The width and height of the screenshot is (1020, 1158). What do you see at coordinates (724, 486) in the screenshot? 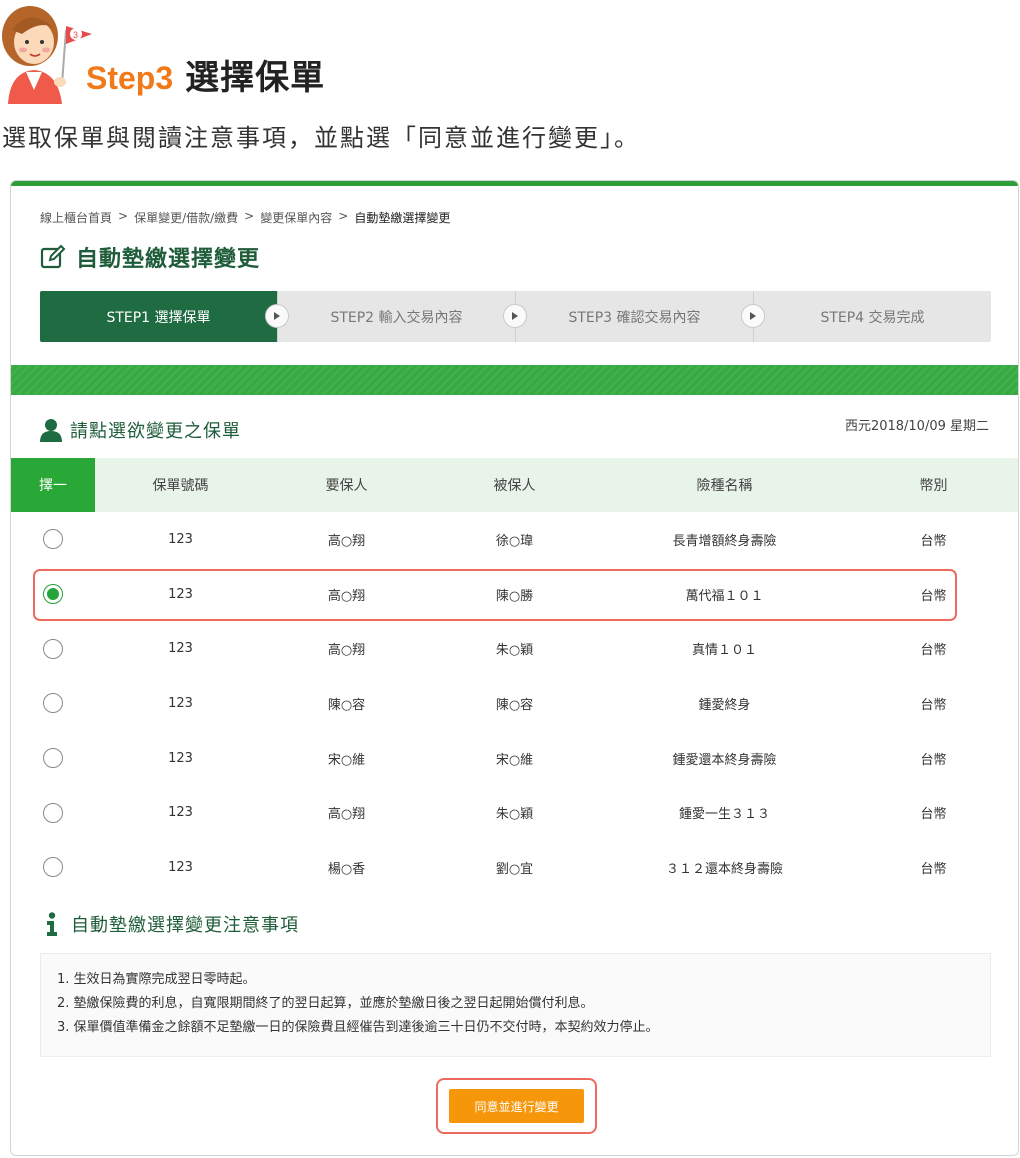
I see `header-plan: 險種名稱` at bounding box center [724, 486].